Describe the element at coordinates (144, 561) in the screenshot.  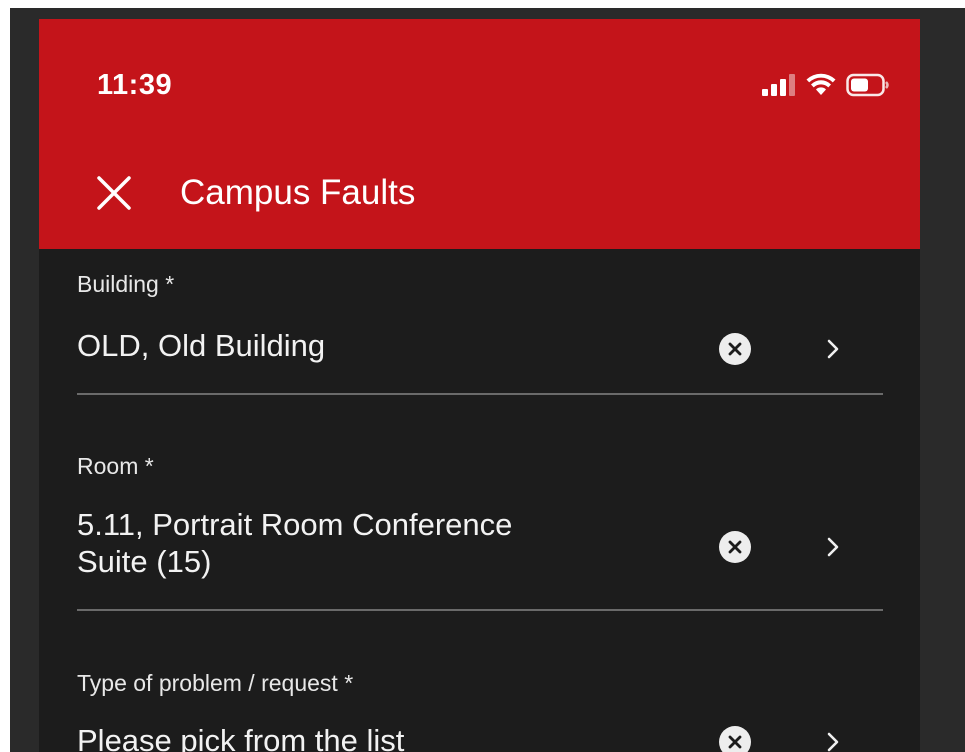
I see `room-value-line2: Suite (15)` at that location.